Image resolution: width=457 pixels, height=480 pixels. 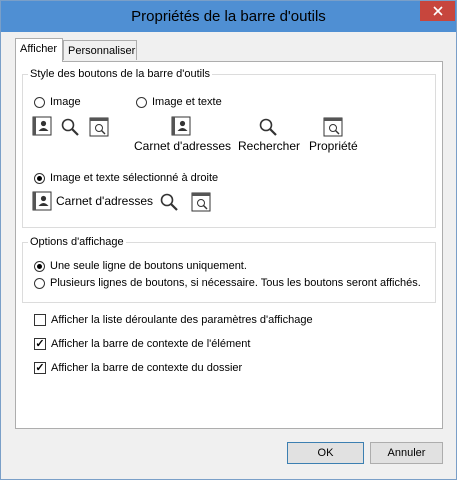 What do you see at coordinates (65, 102) in the screenshot?
I see `radio-image-label: Image` at bounding box center [65, 102].